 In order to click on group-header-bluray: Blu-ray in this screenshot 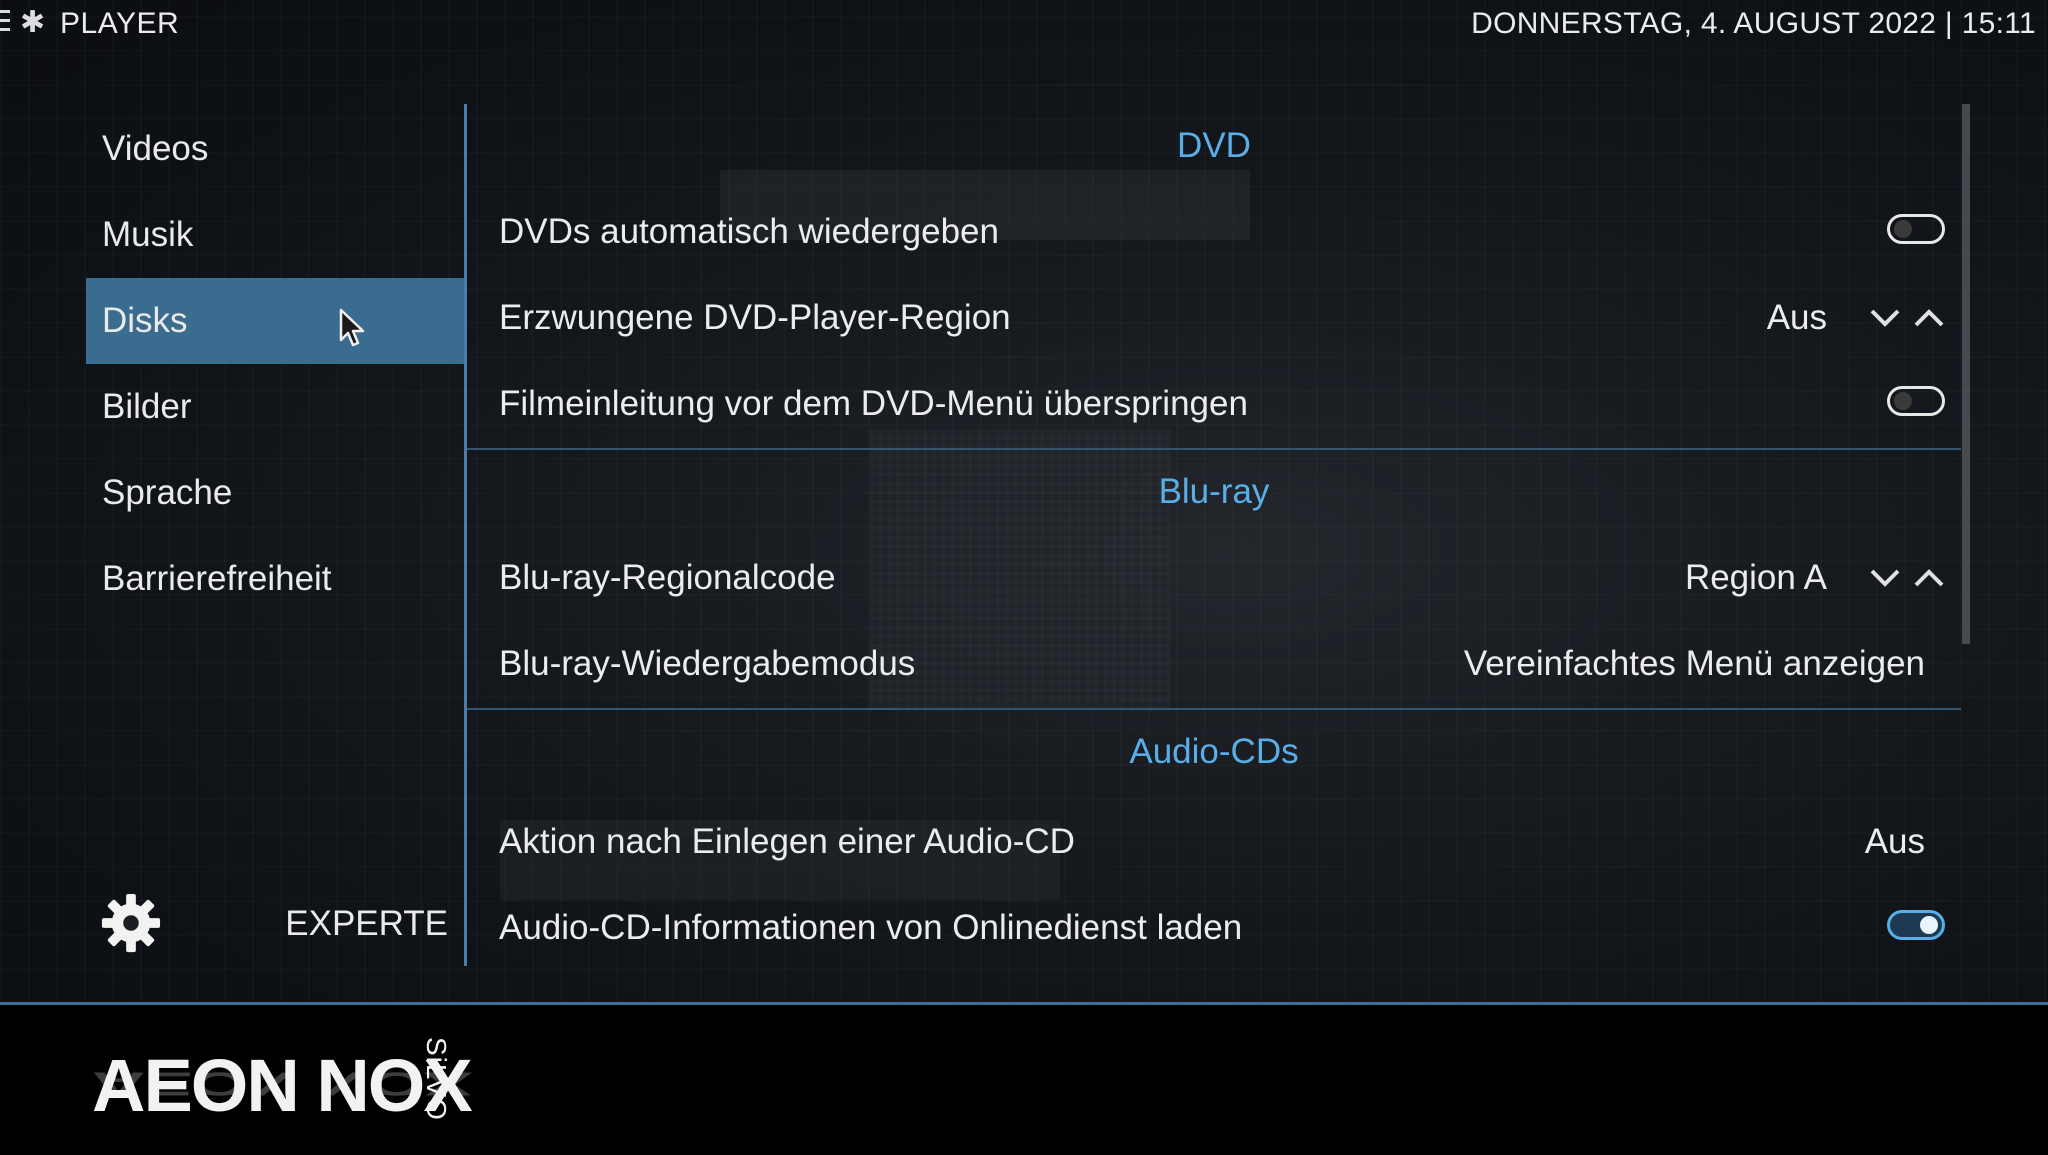, I will do `click(1214, 493)`.